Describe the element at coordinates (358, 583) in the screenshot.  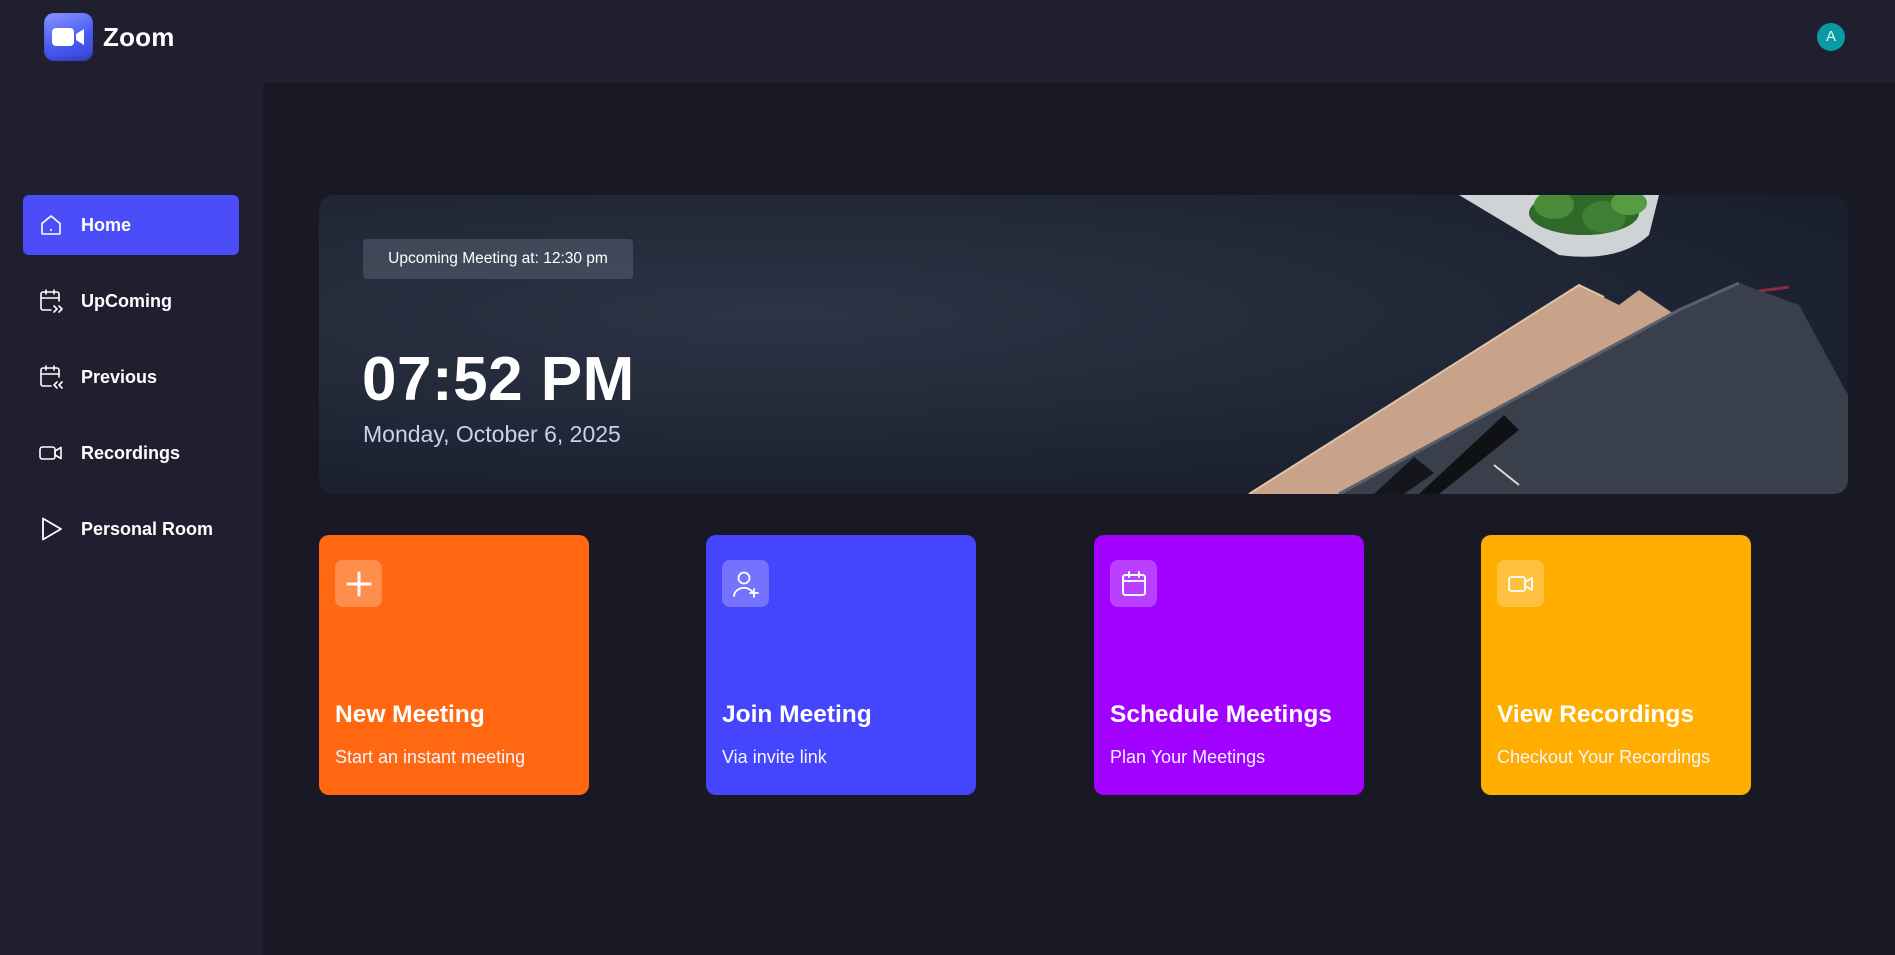
I see `plus-icon` at that location.